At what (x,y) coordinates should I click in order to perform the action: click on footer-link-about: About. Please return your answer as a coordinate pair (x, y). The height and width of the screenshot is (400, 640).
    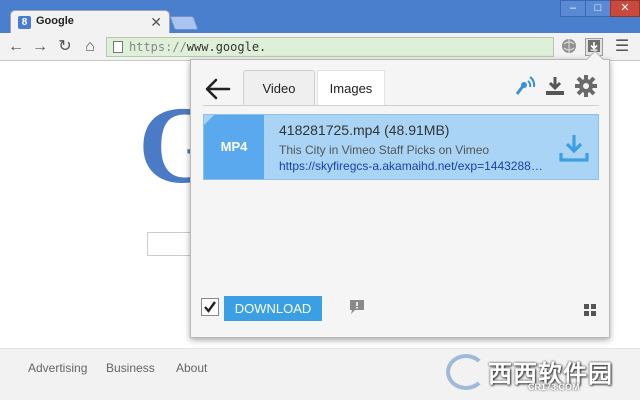
    Looking at the image, I should click on (191, 368).